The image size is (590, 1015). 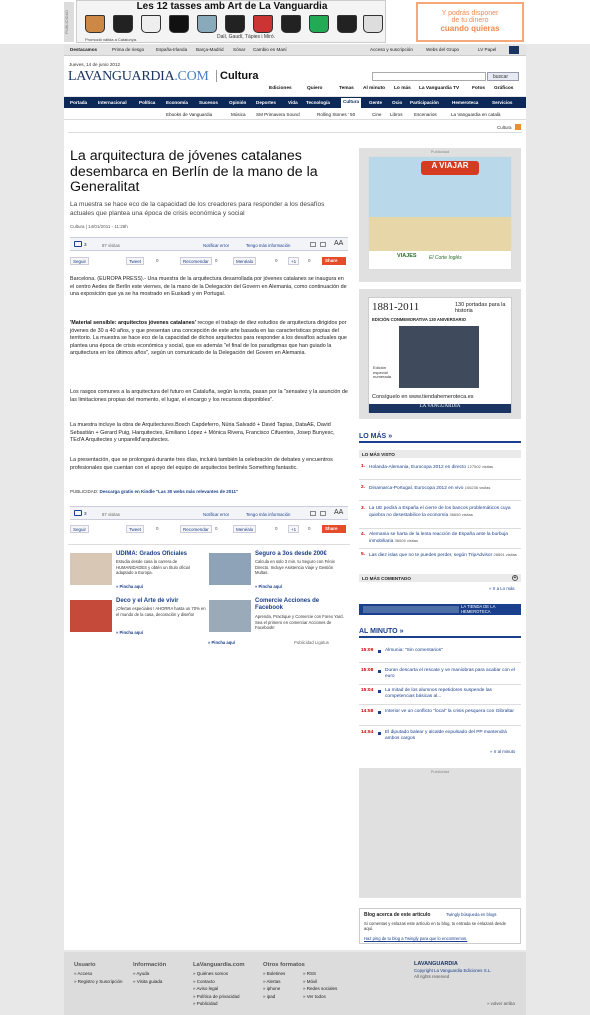 What do you see at coordinates (270, 49) in the screenshot?
I see `nav-link: Cambio en Maní` at bounding box center [270, 49].